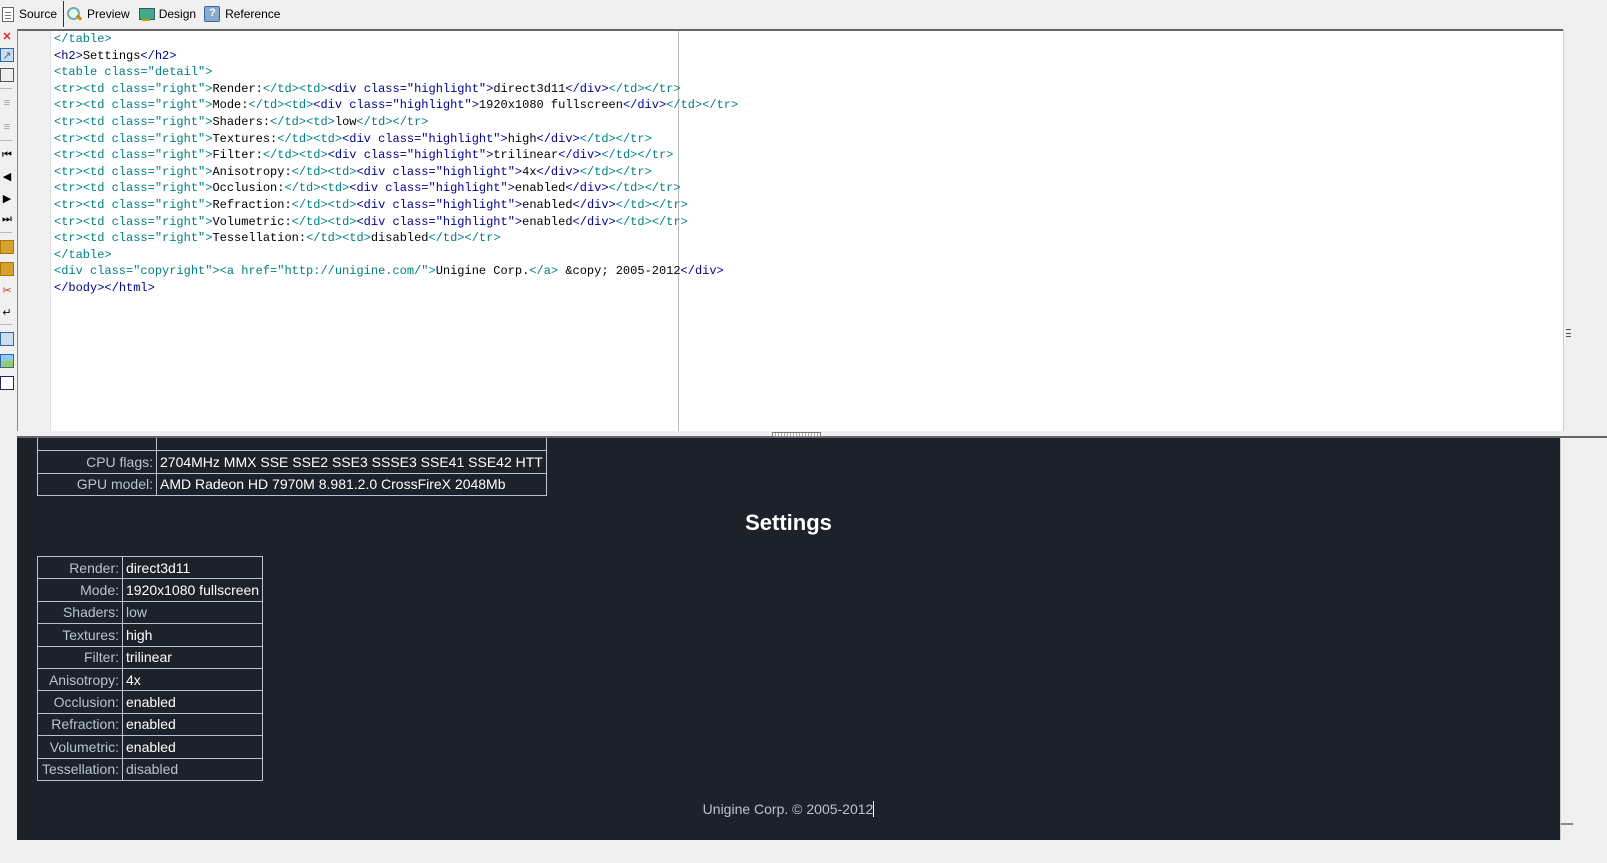 The image size is (1607, 863). Describe the element at coordinates (7, 247) in the screenshot. I see `add-folder-icon` at that location.